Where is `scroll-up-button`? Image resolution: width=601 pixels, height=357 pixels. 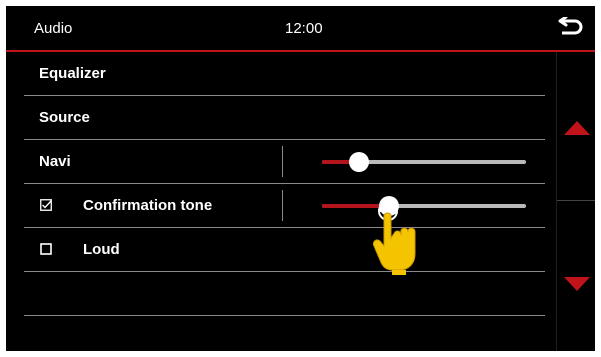 scroll-up-button is located at coordinates (576, 128).